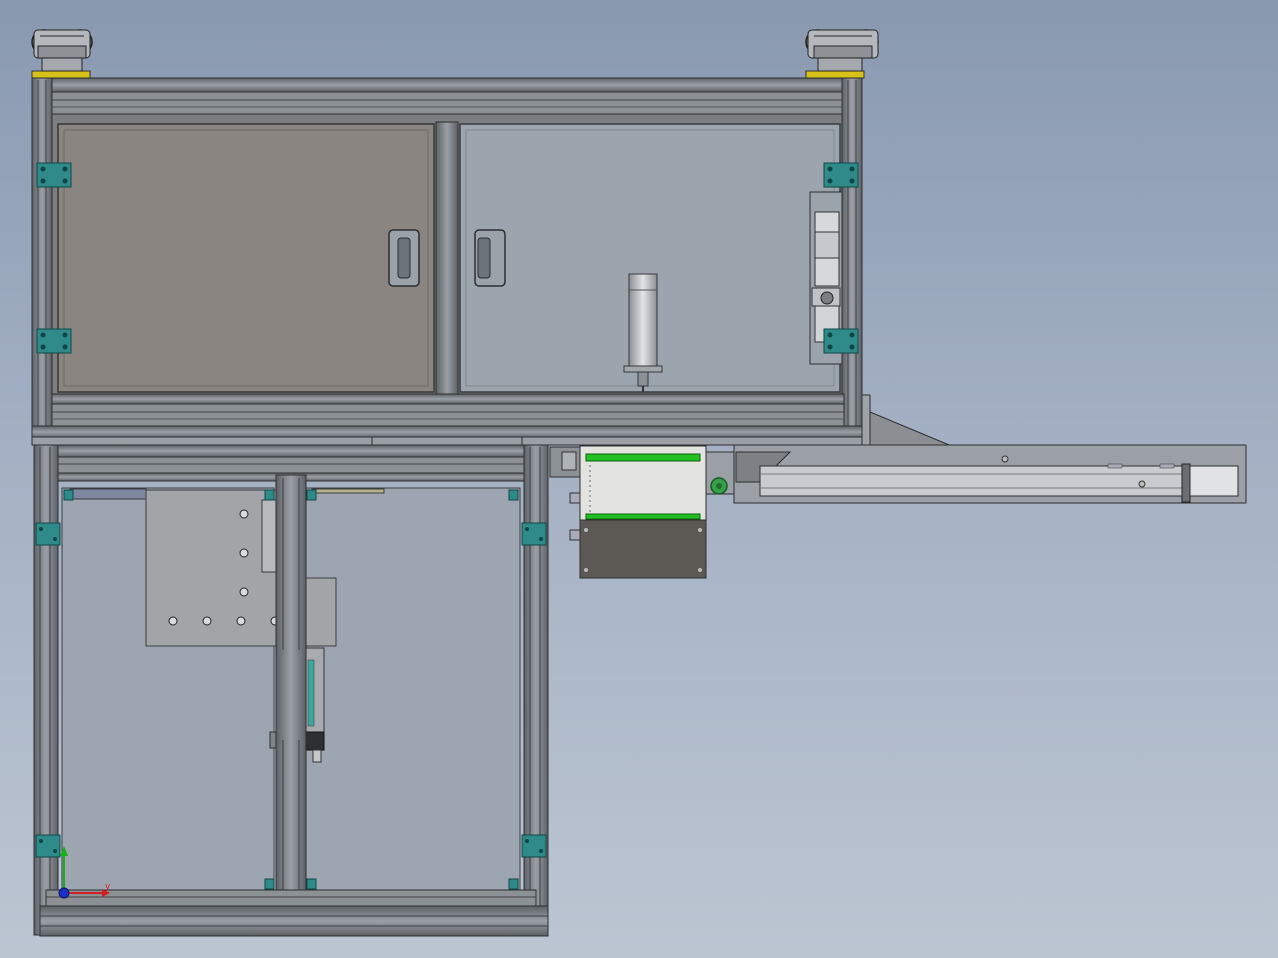 The width and height of the screenshot is (1278, 958). What do you see at coordinates (246, 258) in the screenshot?
I see `left-door-panel` at bounding box center [246, 258].